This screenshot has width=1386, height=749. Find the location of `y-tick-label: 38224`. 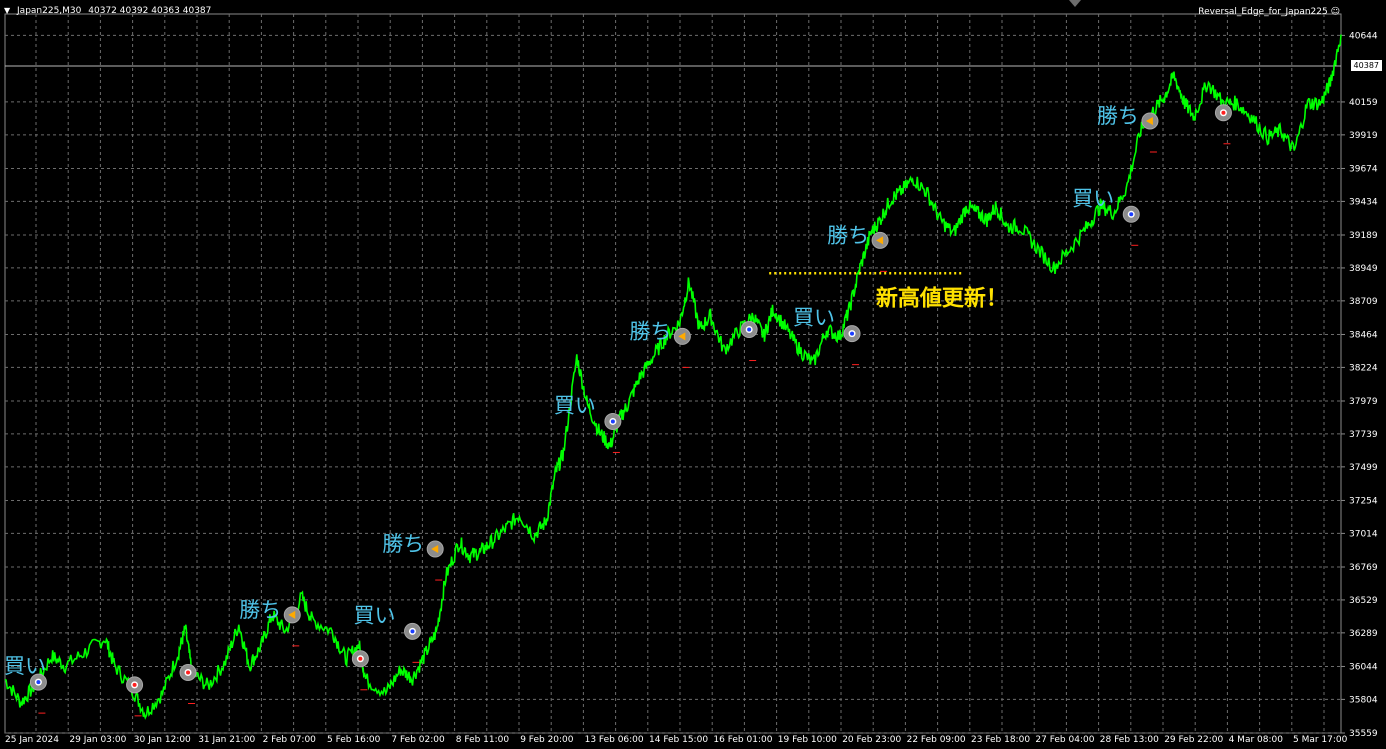

y-tick-label: 38224 is located at coordinates (1363, 368).